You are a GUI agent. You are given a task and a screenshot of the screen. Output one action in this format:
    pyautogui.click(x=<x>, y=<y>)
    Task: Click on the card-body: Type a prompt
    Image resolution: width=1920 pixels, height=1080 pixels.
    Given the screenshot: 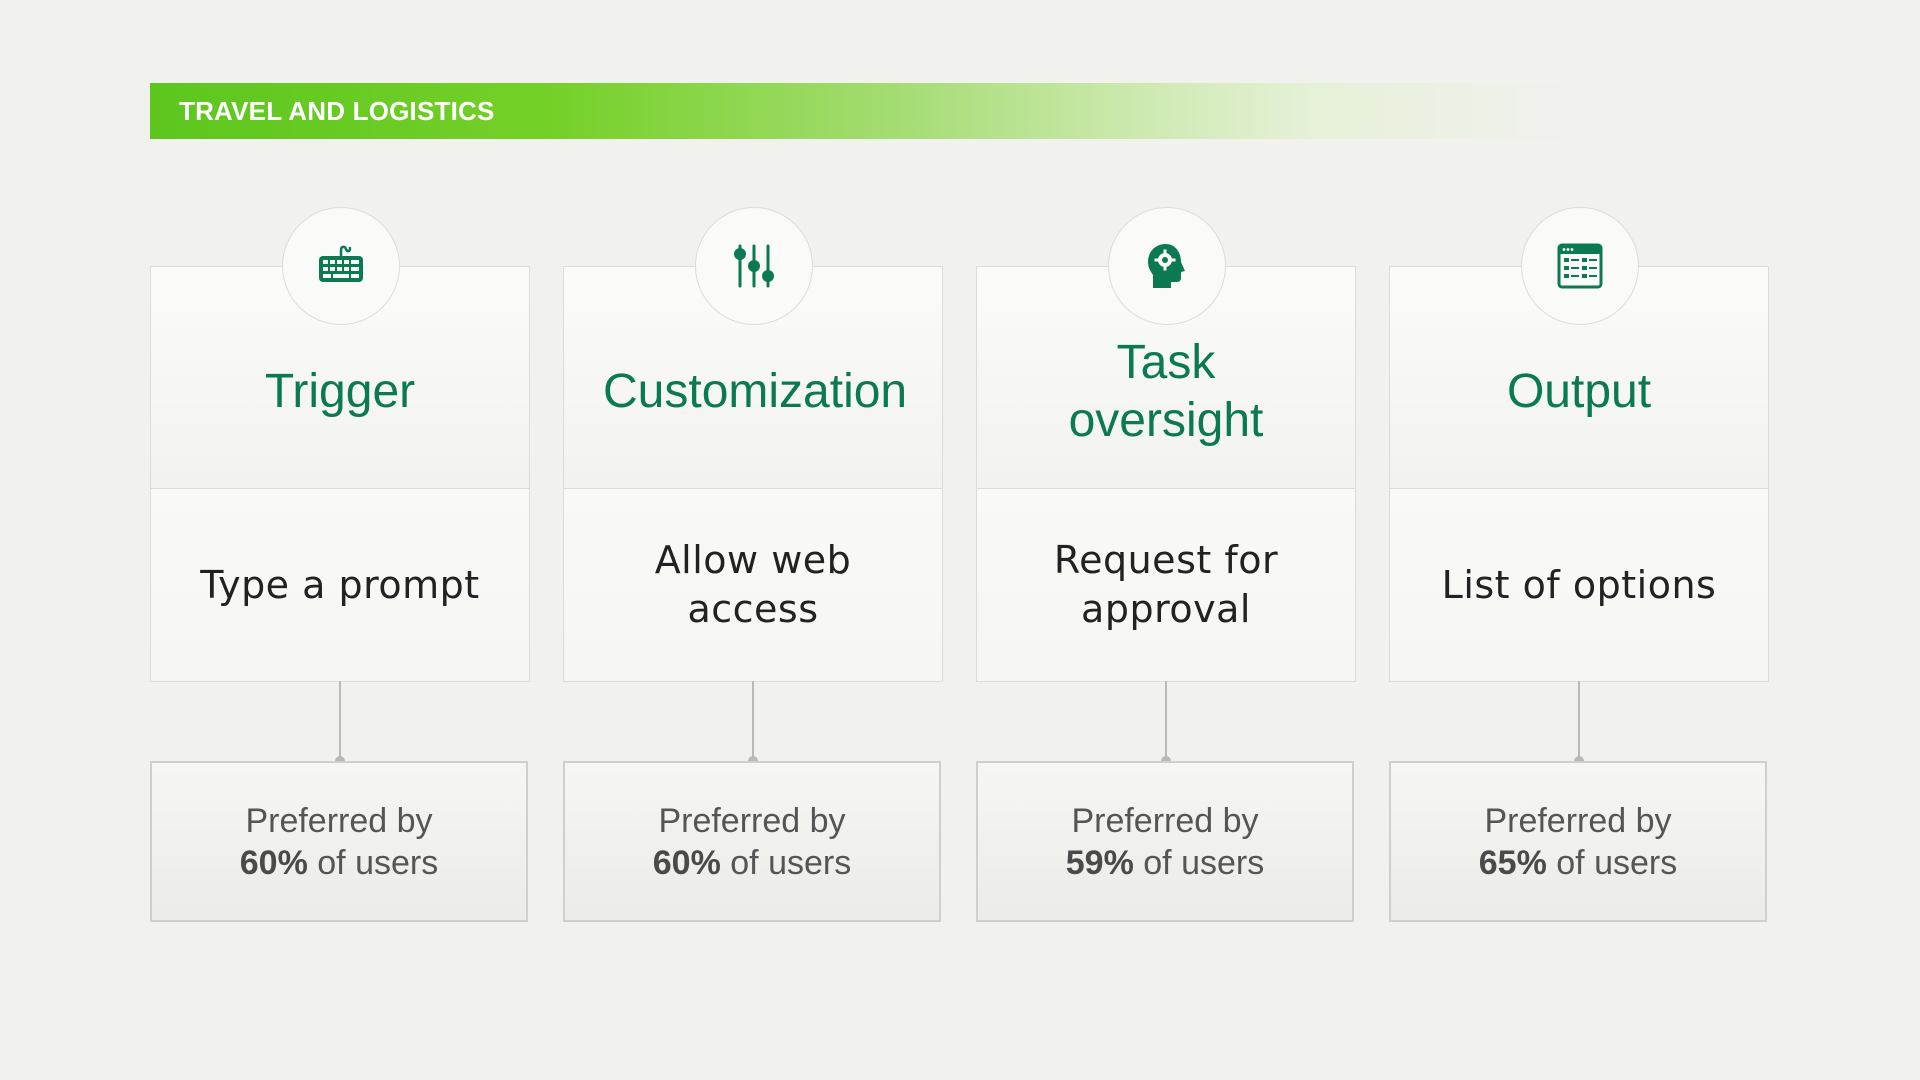 What is the action you would take?
    pyautogui.click(x=340, y=585)
    